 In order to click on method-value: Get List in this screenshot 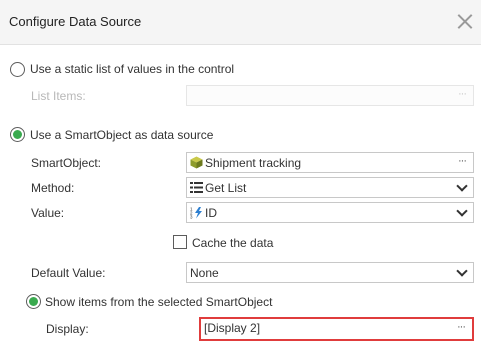, I will do `click(226, 188)`.